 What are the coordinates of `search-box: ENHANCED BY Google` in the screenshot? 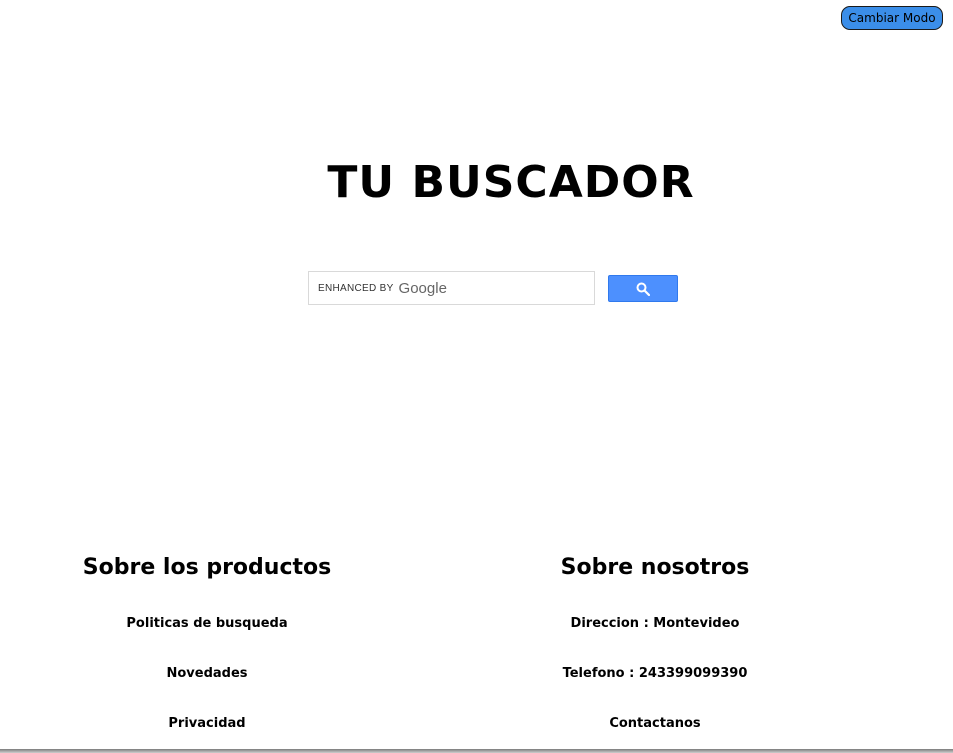 It's located at (451, 288).